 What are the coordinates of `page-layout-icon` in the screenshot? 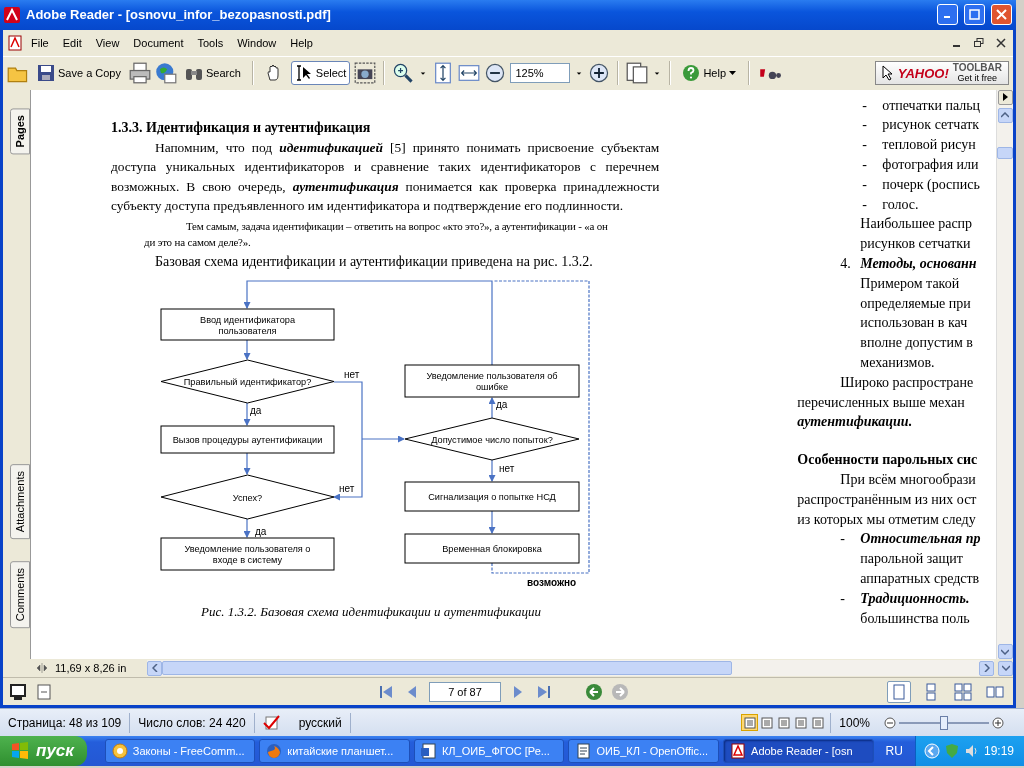 It's located at (963, 691).